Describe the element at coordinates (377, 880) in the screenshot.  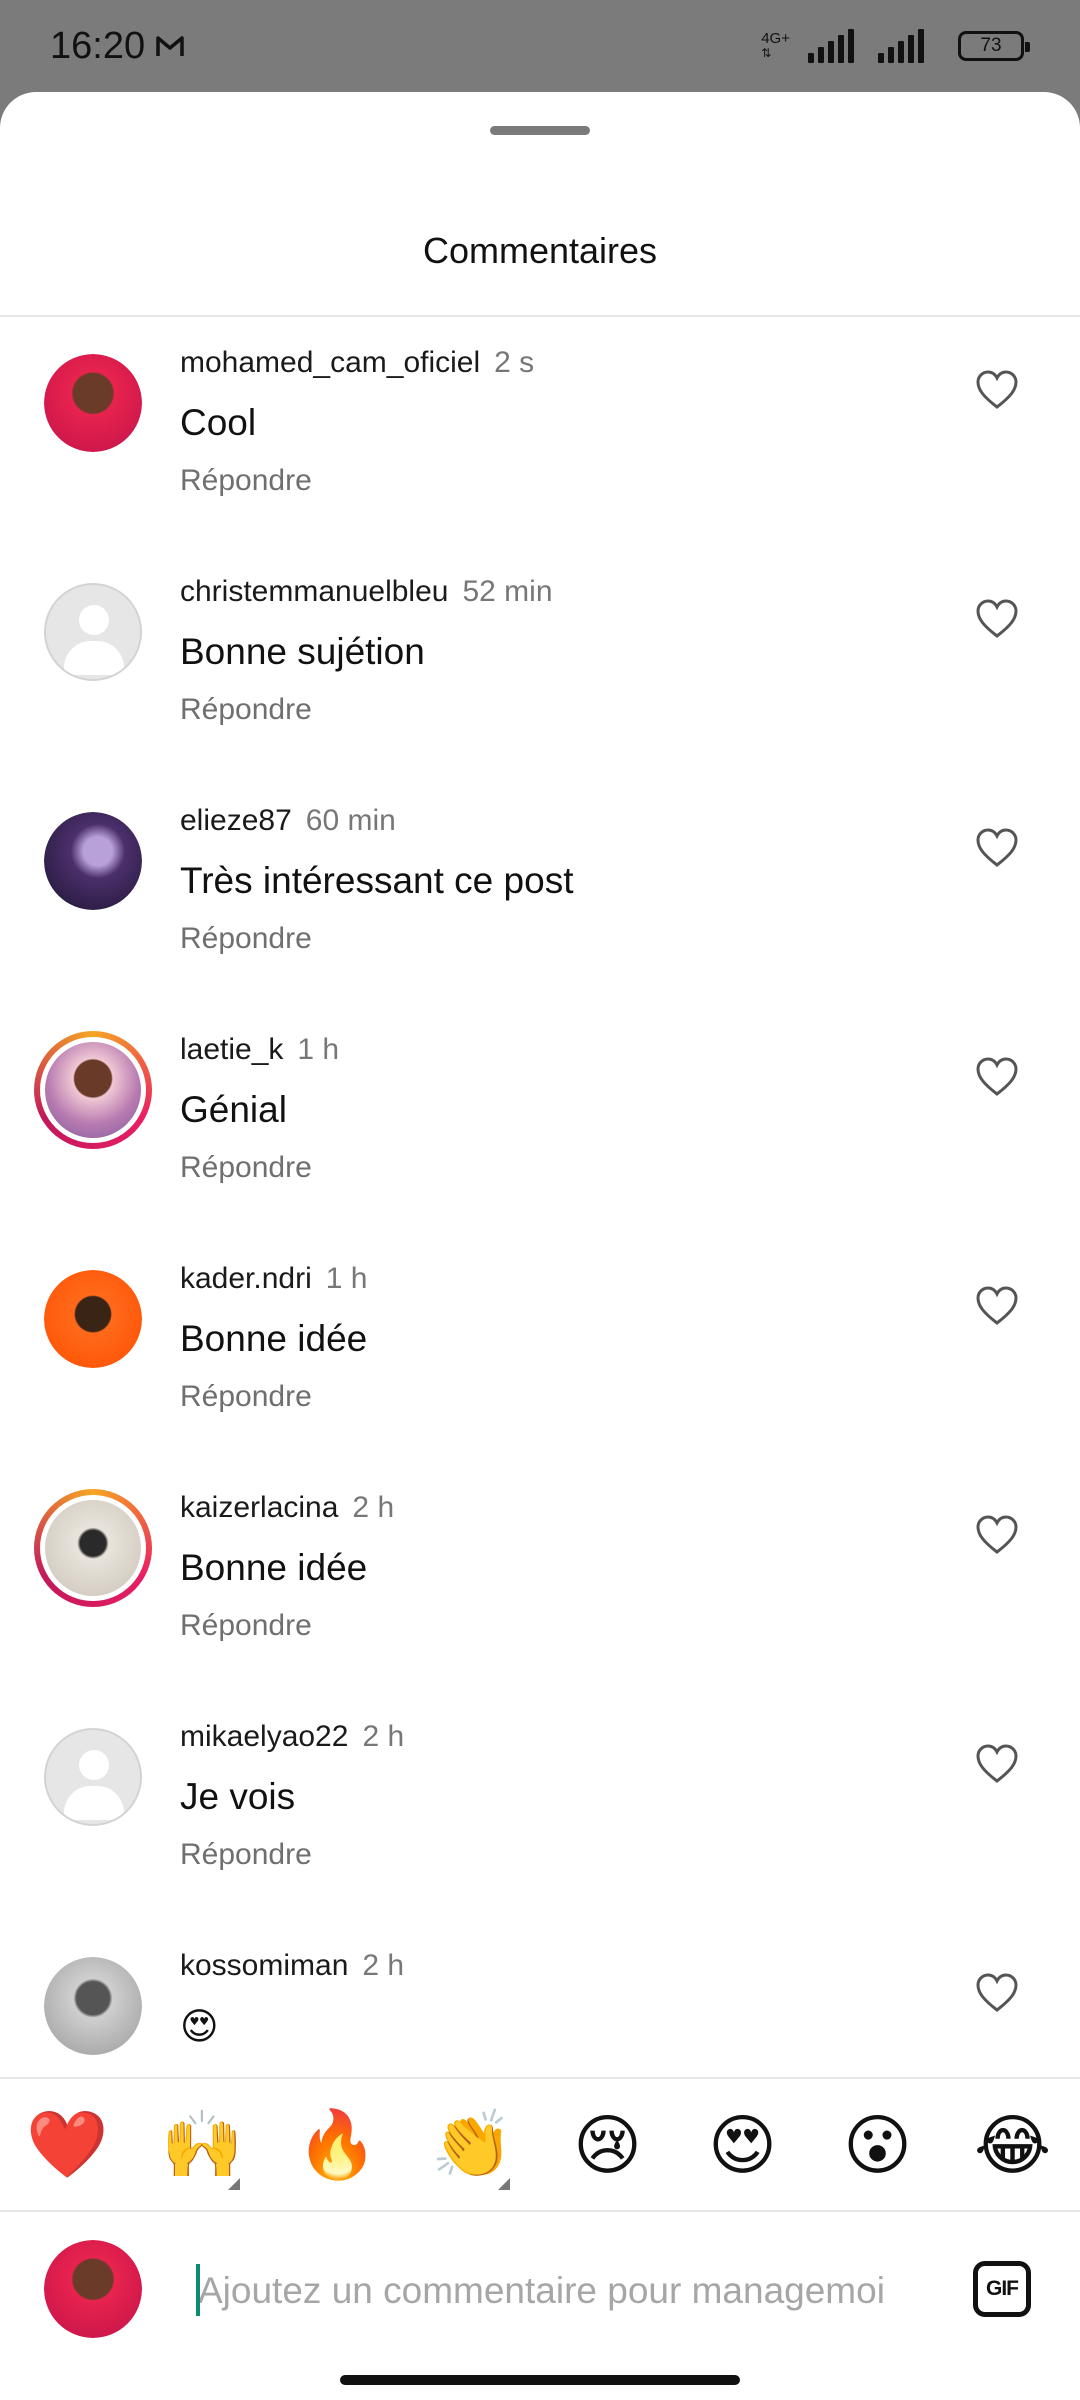
I see `comment-text: Très intéressant ce post` at that location.